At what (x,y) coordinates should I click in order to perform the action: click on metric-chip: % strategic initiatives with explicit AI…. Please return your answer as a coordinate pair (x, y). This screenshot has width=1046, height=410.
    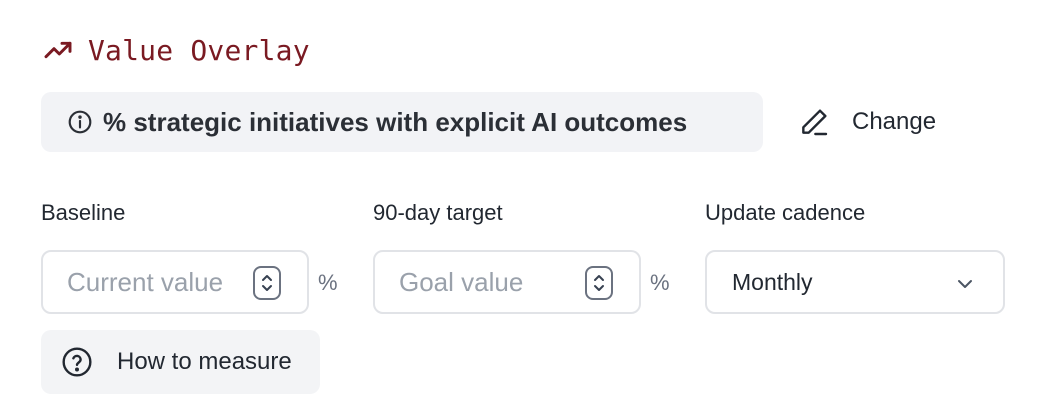
    Looking at the image, I should click on (402, 122).